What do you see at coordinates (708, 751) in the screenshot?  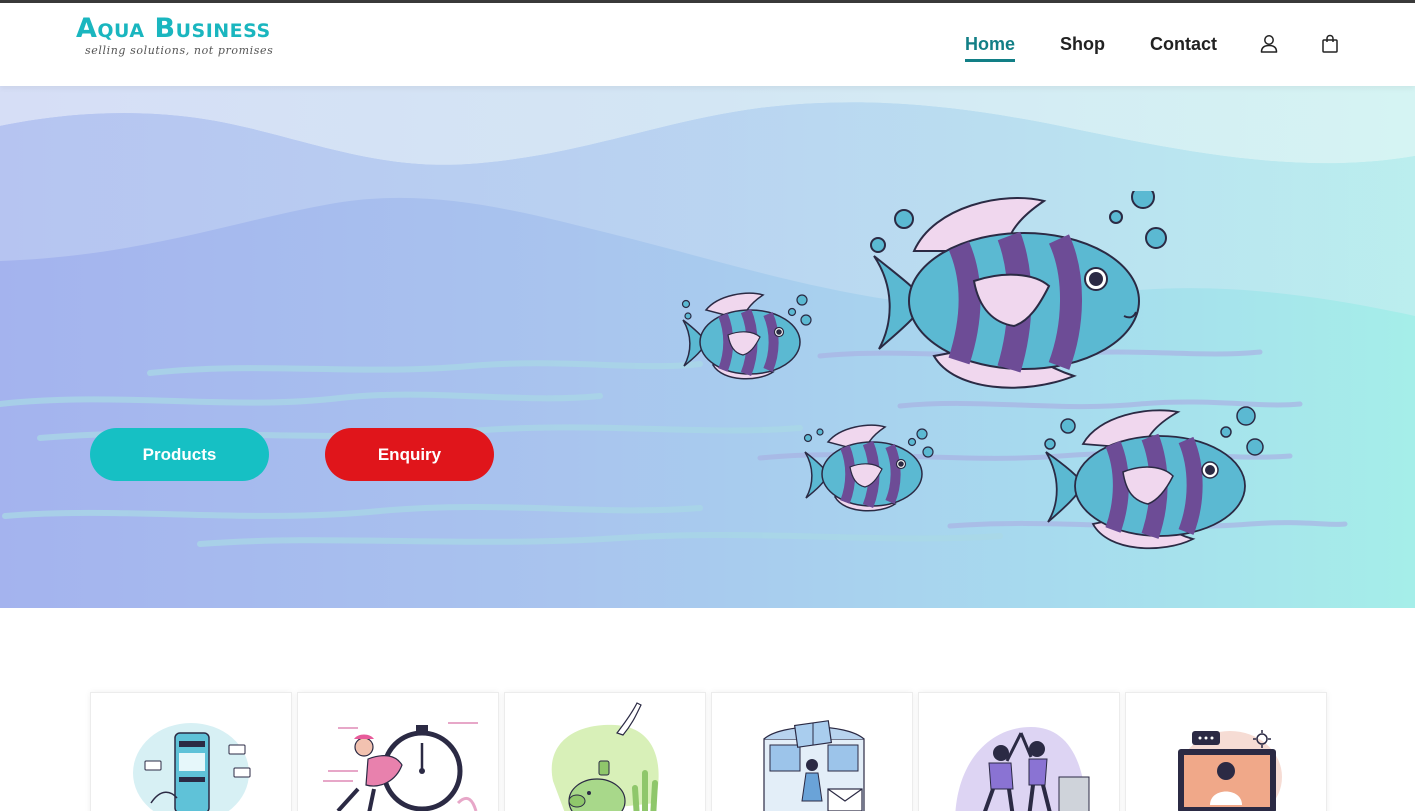 I see `feature-cards` at bounding box center [708, 751].